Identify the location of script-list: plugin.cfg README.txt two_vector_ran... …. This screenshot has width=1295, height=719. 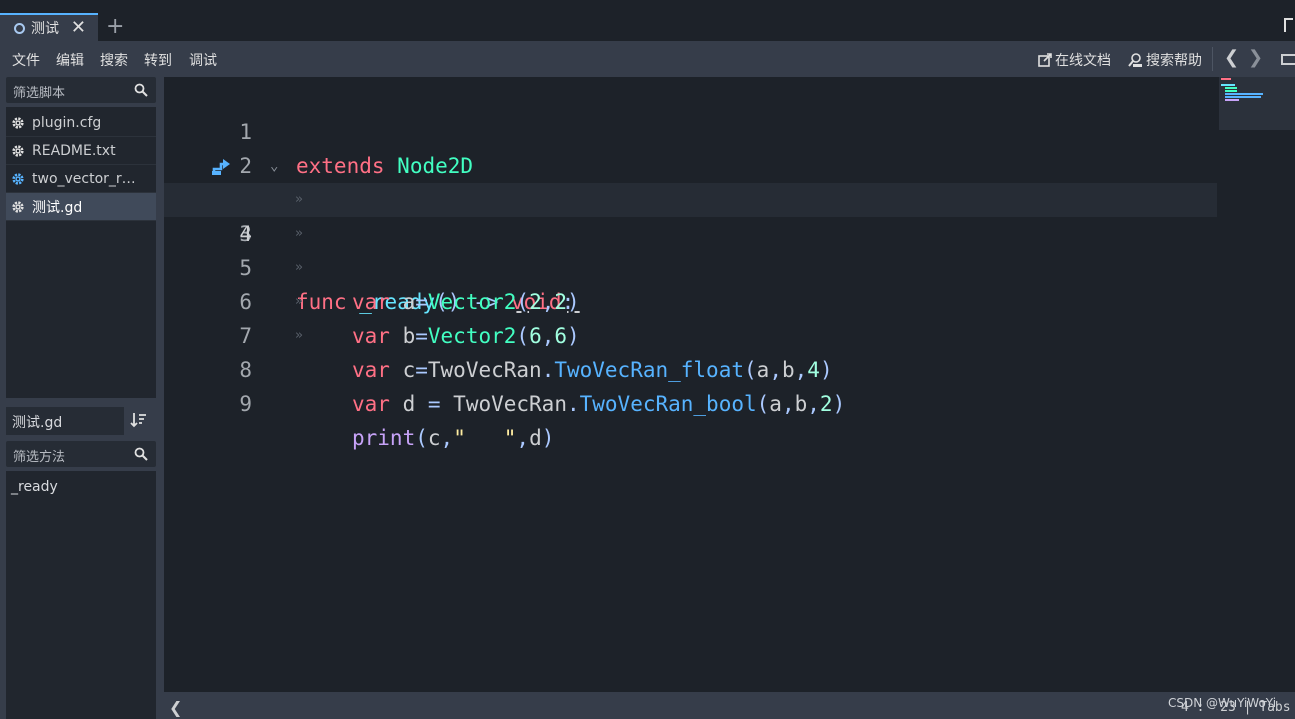
(81, 252).